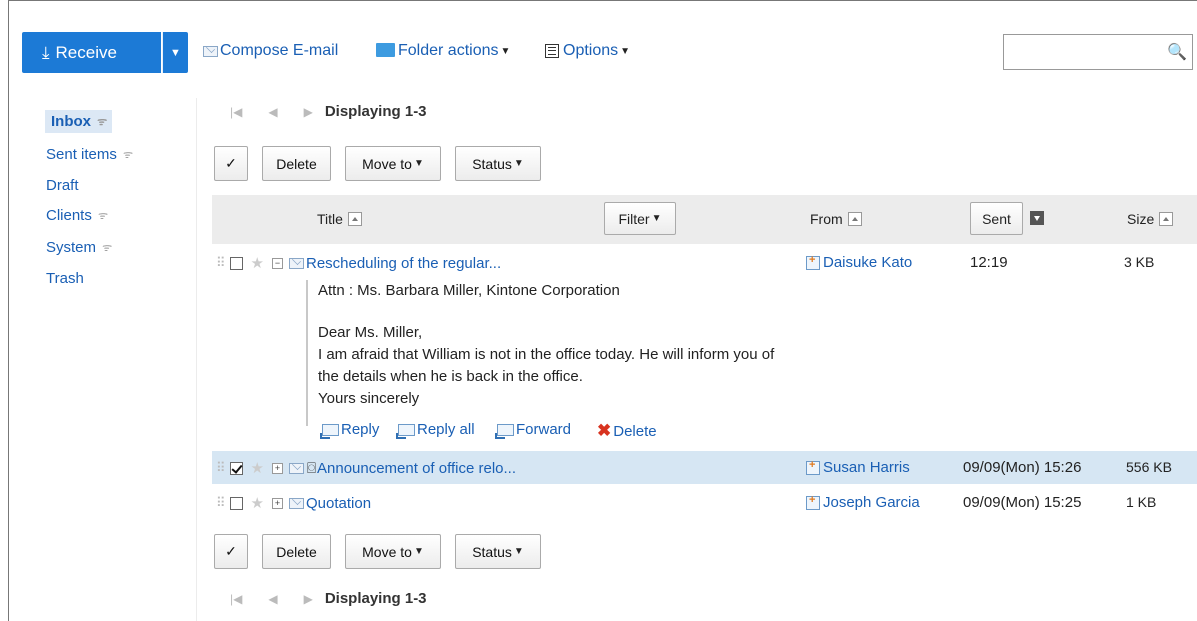  I want to click on sidebar-item-label: Draft, so click(62, 185).